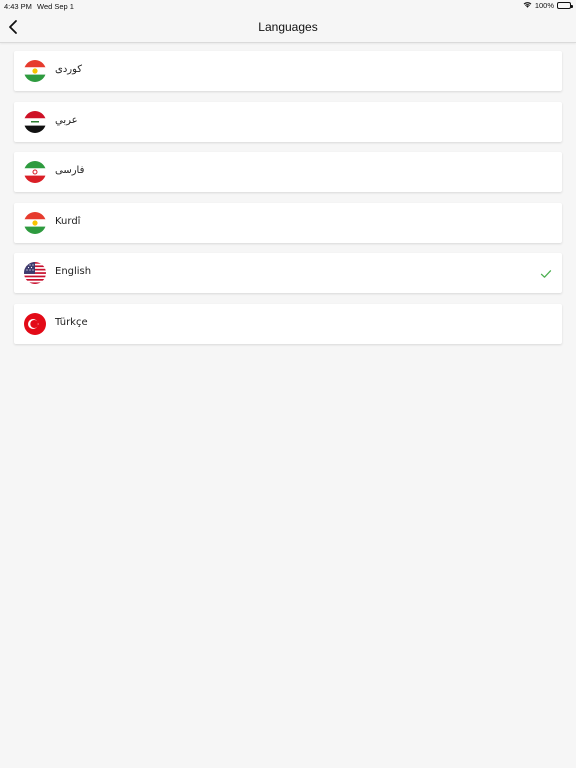 Image resolution: width=576 pixels, height=768 pixels. What do you see at coordinates (565, 5) in the screenshot?
I see `battery-icon` at bounding box center [565, 5].